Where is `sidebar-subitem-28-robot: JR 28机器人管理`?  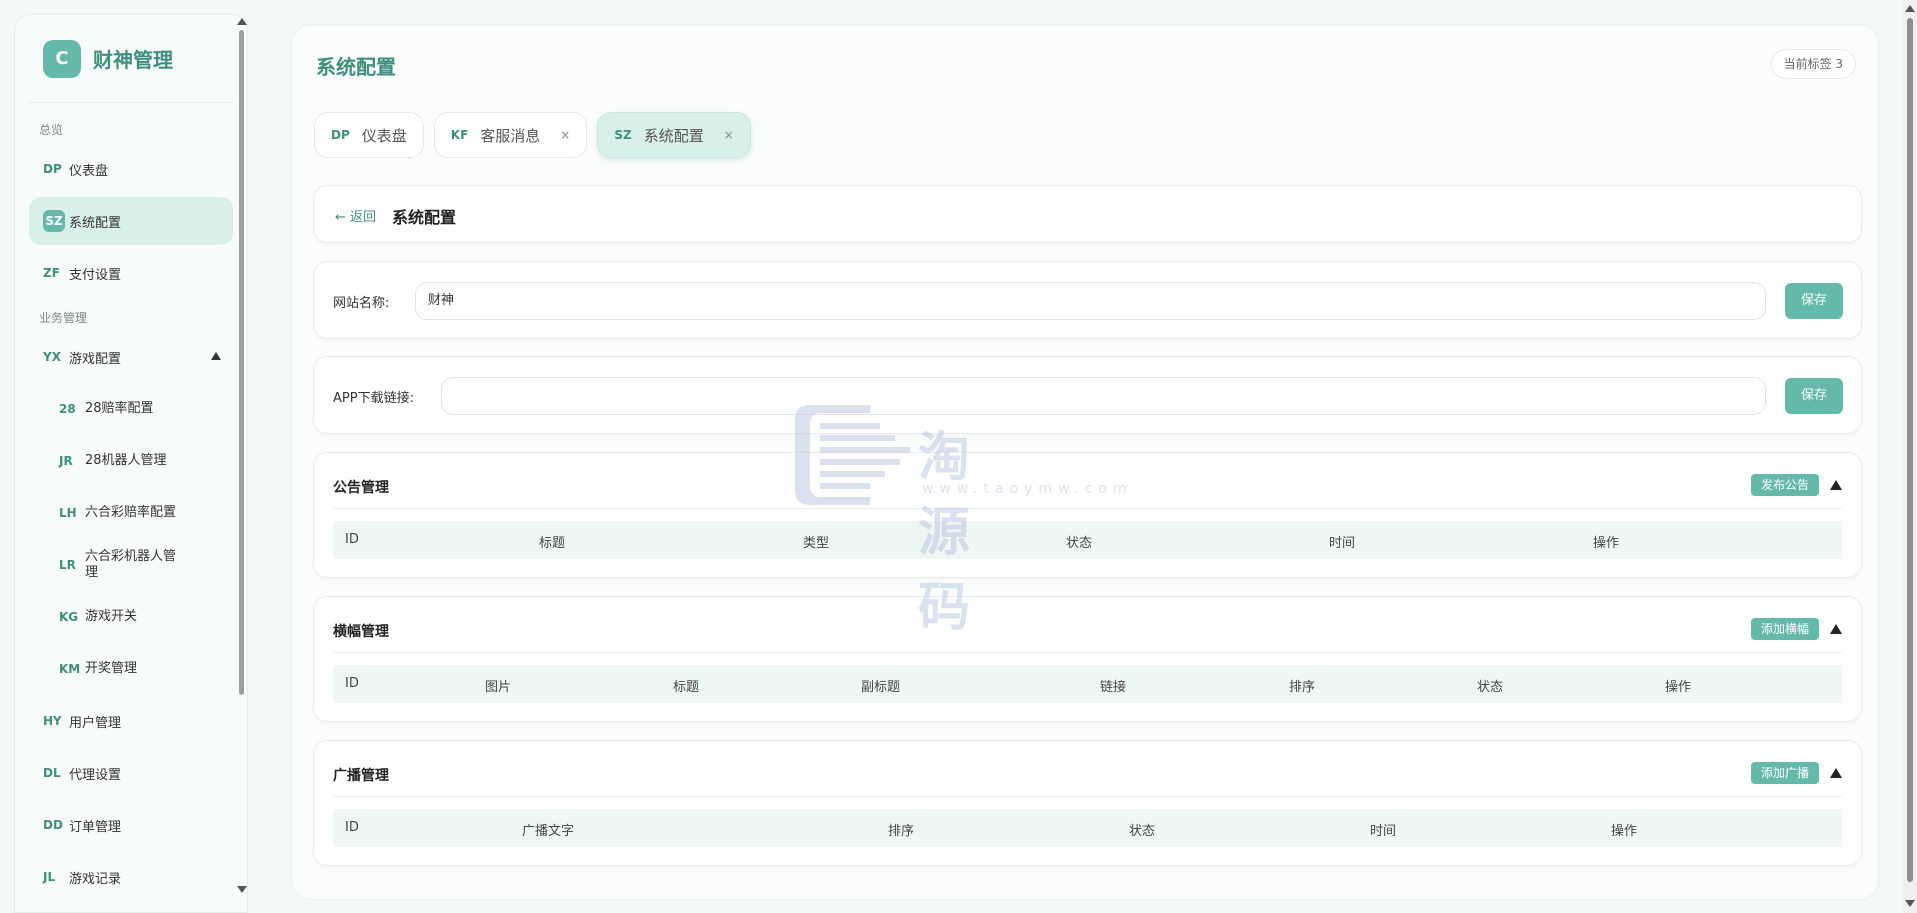
sidebar-subitem-28-robot: JR 28机器人管理 is located at coordinates (146, 461).